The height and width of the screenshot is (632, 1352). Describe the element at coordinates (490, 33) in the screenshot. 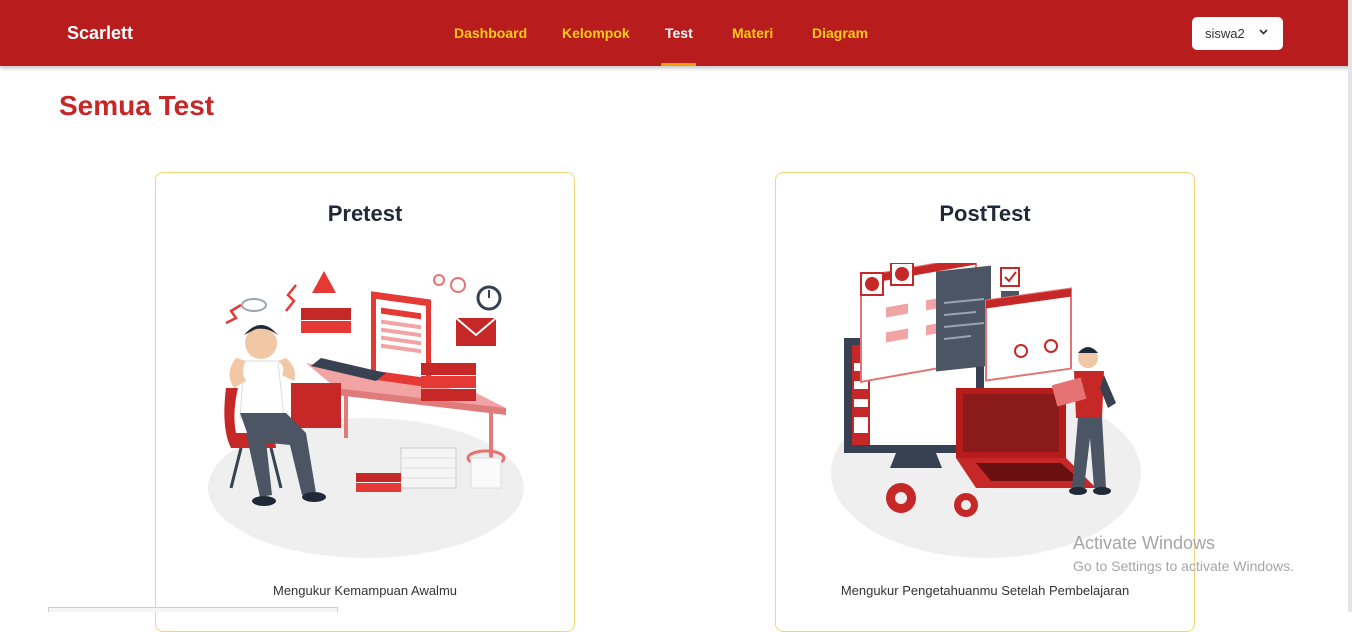

I see `nav-link-dashboard: Dashboard` at that location.